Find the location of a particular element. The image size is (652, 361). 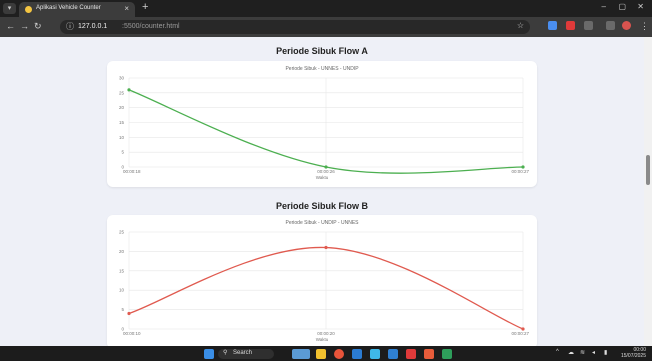

flow-b-ytick-label: 25 is located at coordinates (122, 232).